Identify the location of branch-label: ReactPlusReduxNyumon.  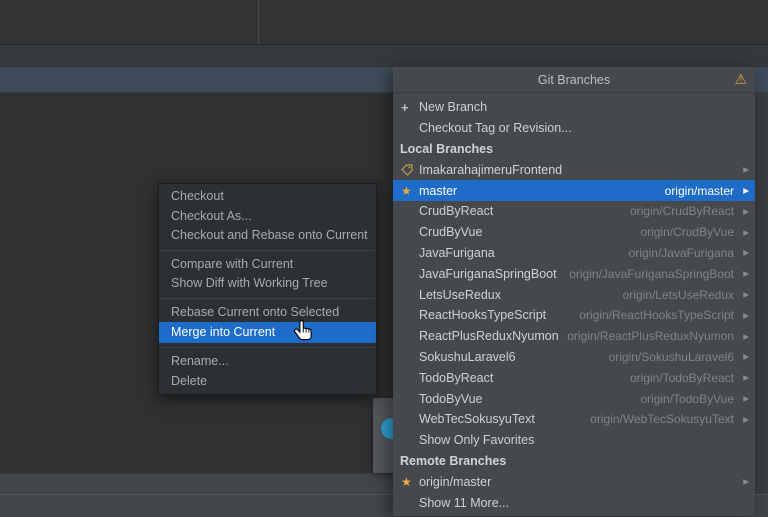
(489, 336).